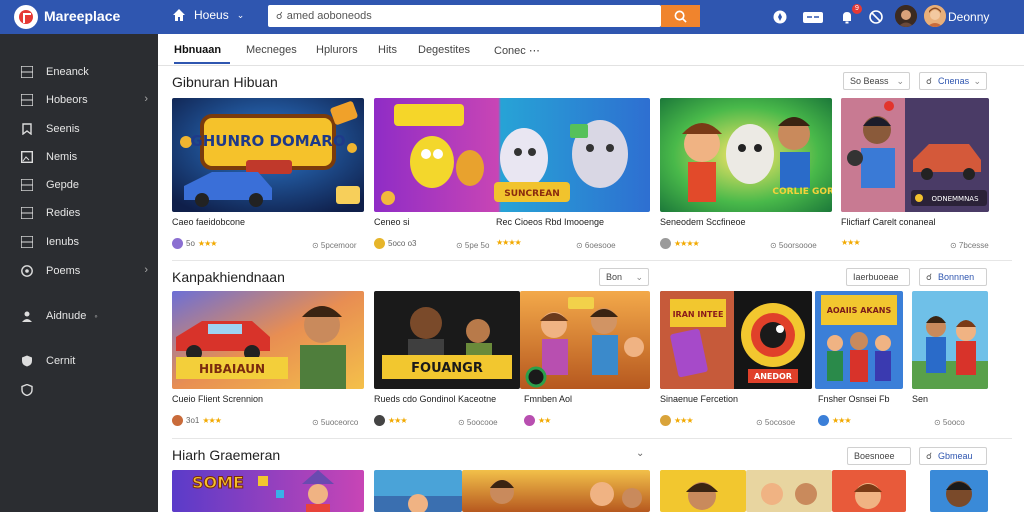 The height and width of the screenshot is (512, 1024). I want to click on tab-5: Degestites, so click(444, 50).